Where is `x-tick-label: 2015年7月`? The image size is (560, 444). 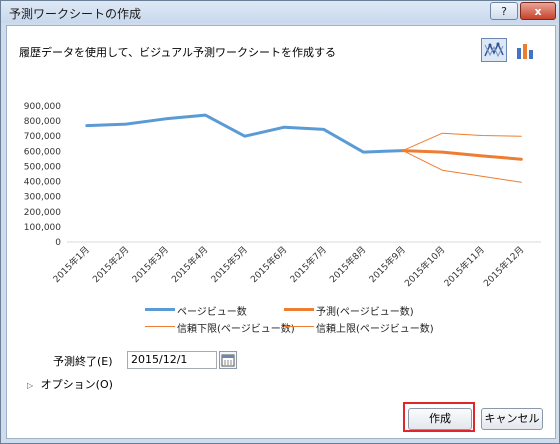 x-tick-label: 2015年7月 is located at coordinates (307, 264).